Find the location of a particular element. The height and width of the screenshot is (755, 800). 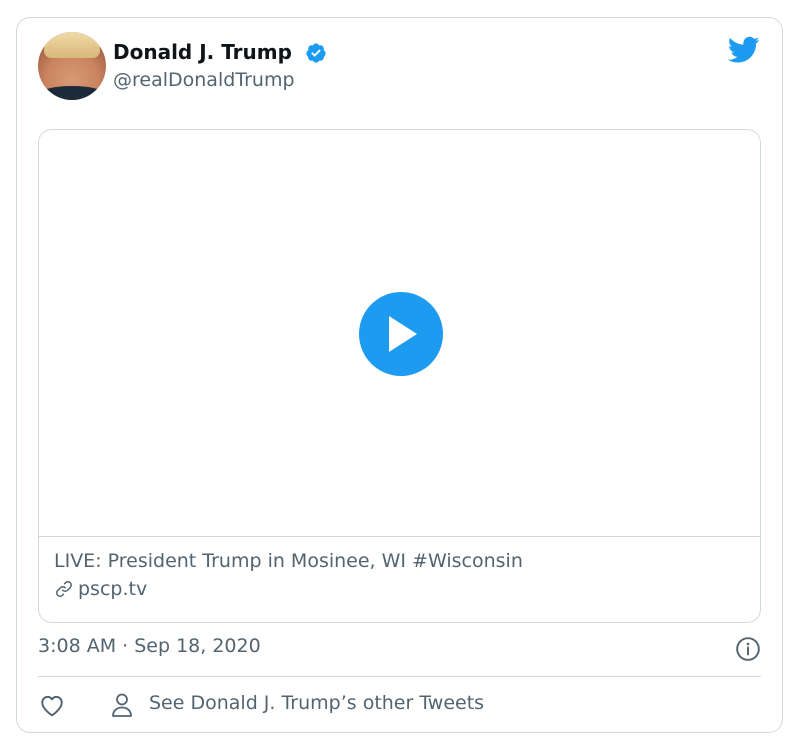

author-name: Donald J. Trump is located at coordinates (202, 52).